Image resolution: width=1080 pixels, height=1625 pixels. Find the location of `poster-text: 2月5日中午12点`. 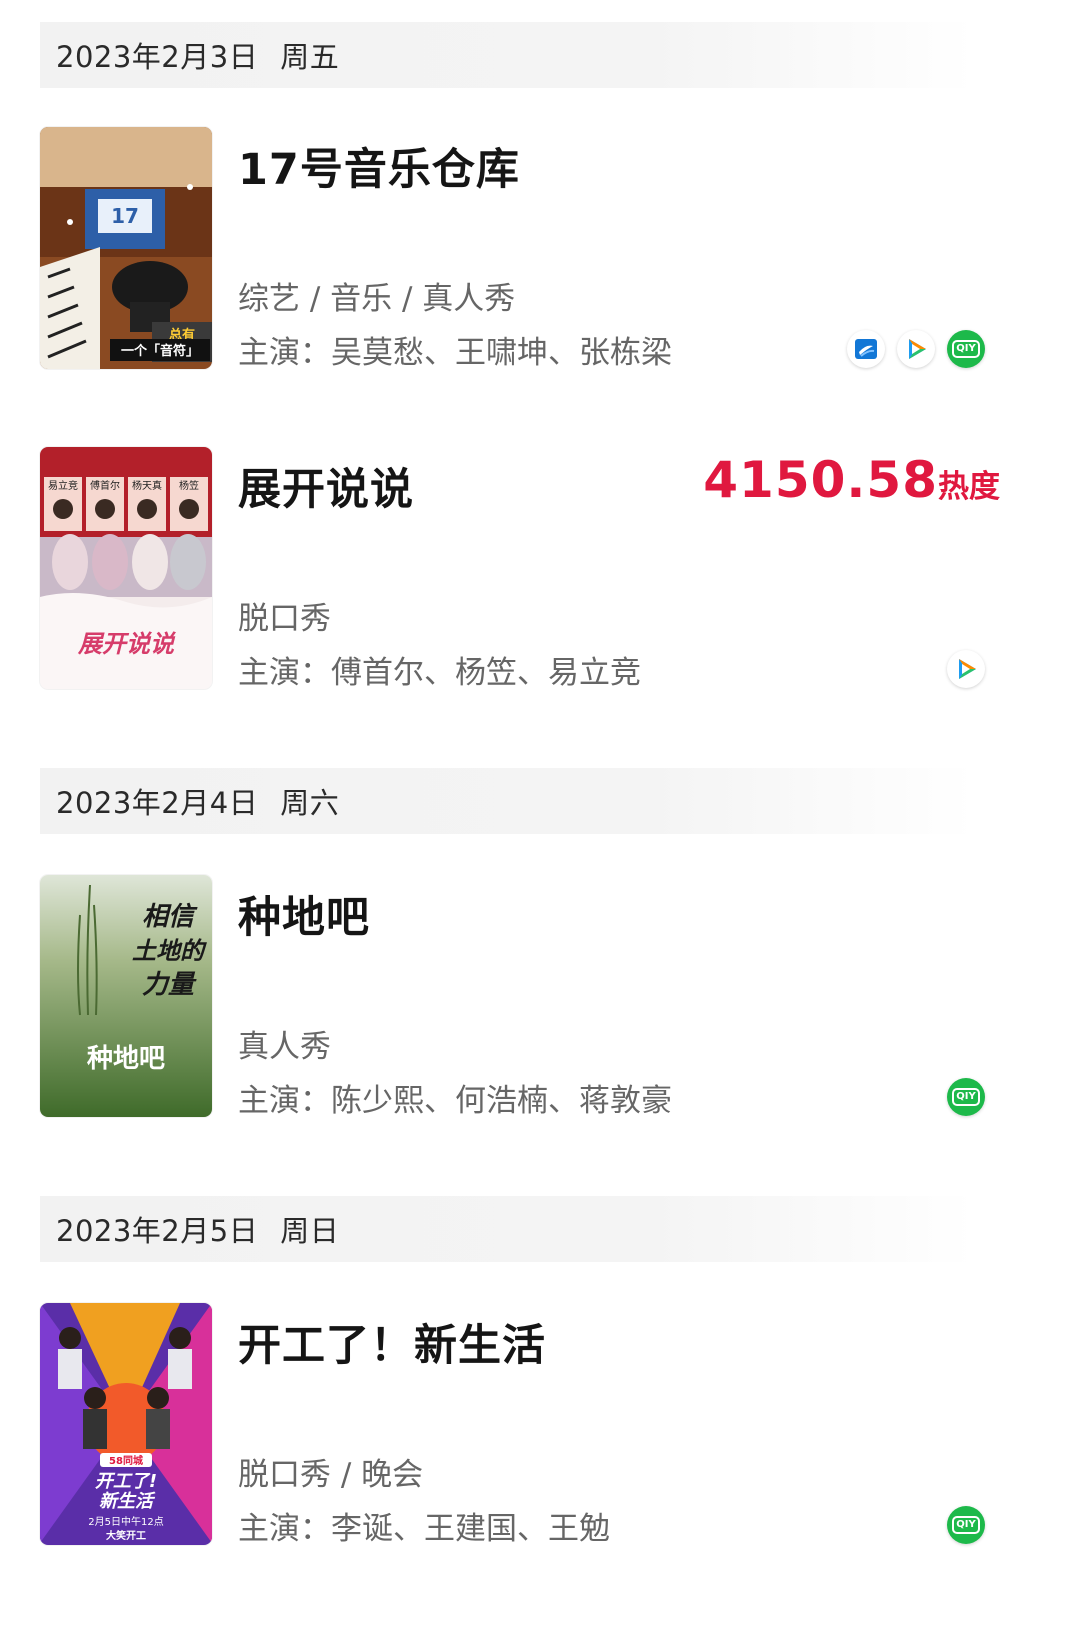

poster-text: 2月5日中午12点 is located at coordinates (125, 1521).